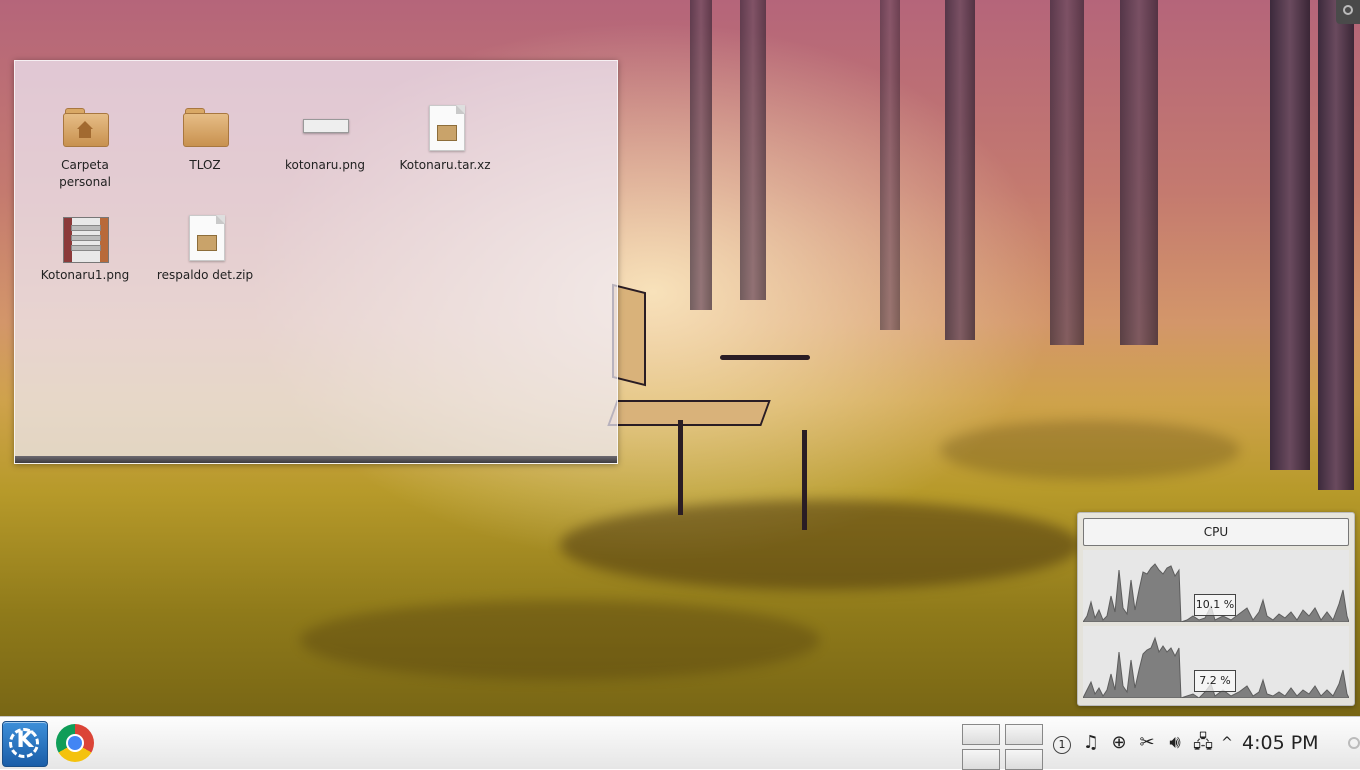 This screenshot has width=1360, height=770. I want to click on desktop-toolbox-button, so click(1348, 12).